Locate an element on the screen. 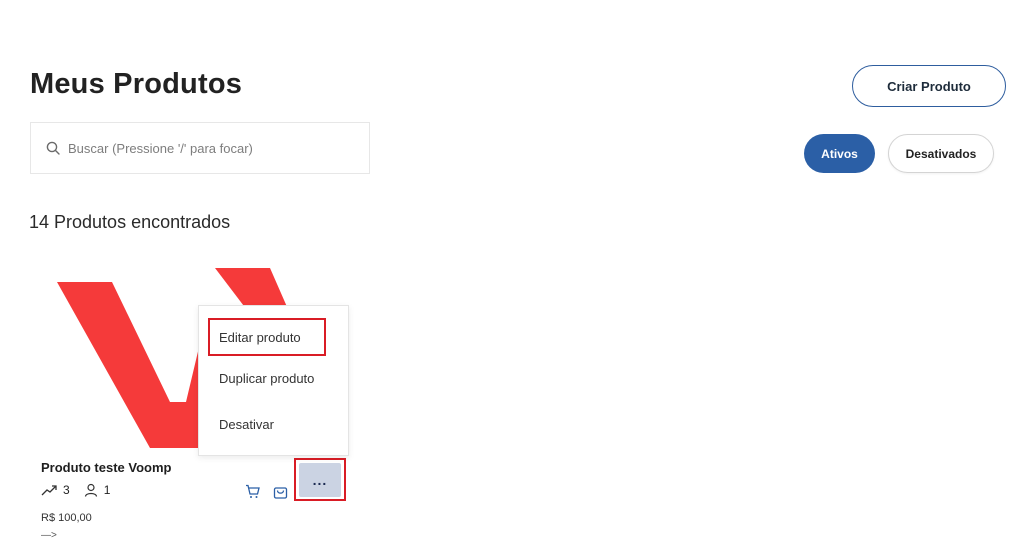 The image size is (1024, 541). product-stats: 3 1 is located at coordinates (82, 490).